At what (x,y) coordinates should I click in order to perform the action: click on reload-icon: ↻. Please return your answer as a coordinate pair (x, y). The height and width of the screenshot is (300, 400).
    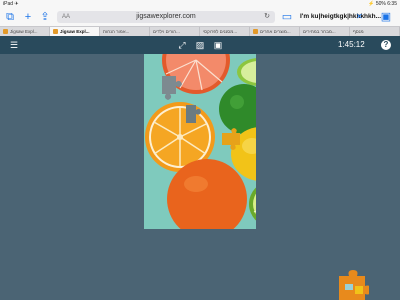
    Looking at the image, I should click on (267, 17).